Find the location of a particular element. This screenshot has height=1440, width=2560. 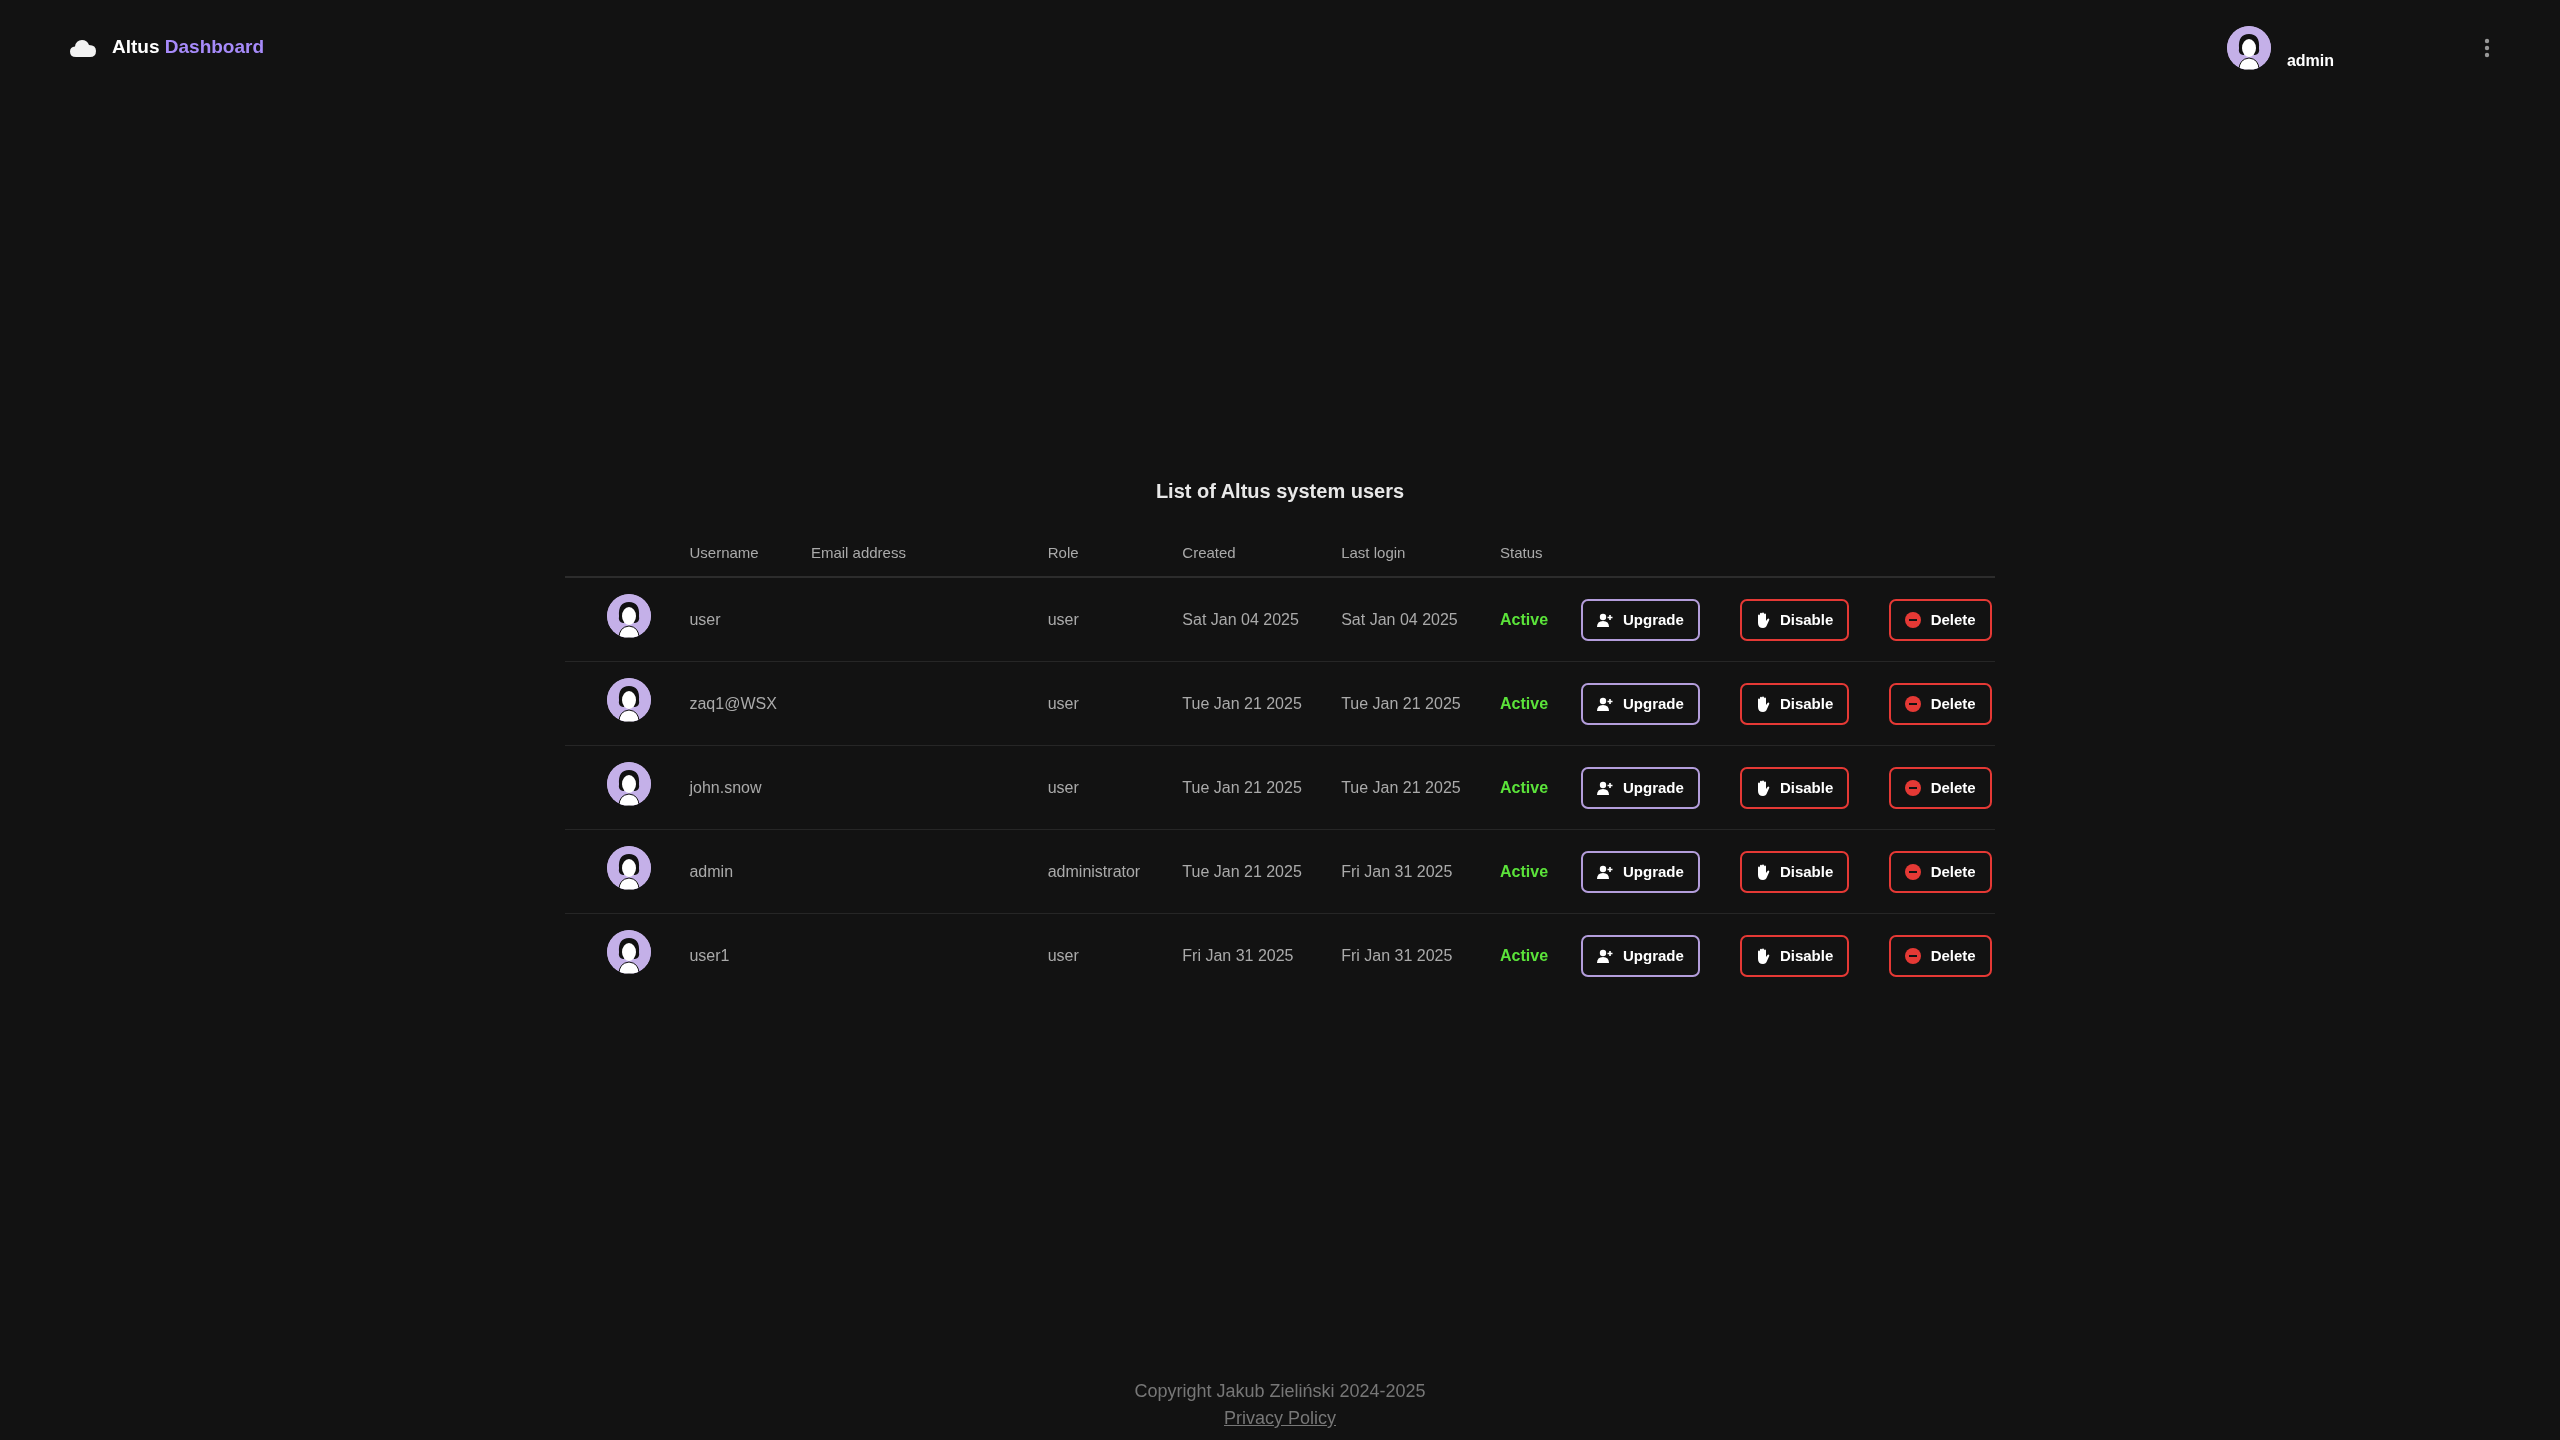

last-login-date: Sat Jan 04 2025 is located at coordinates (1399, 619).